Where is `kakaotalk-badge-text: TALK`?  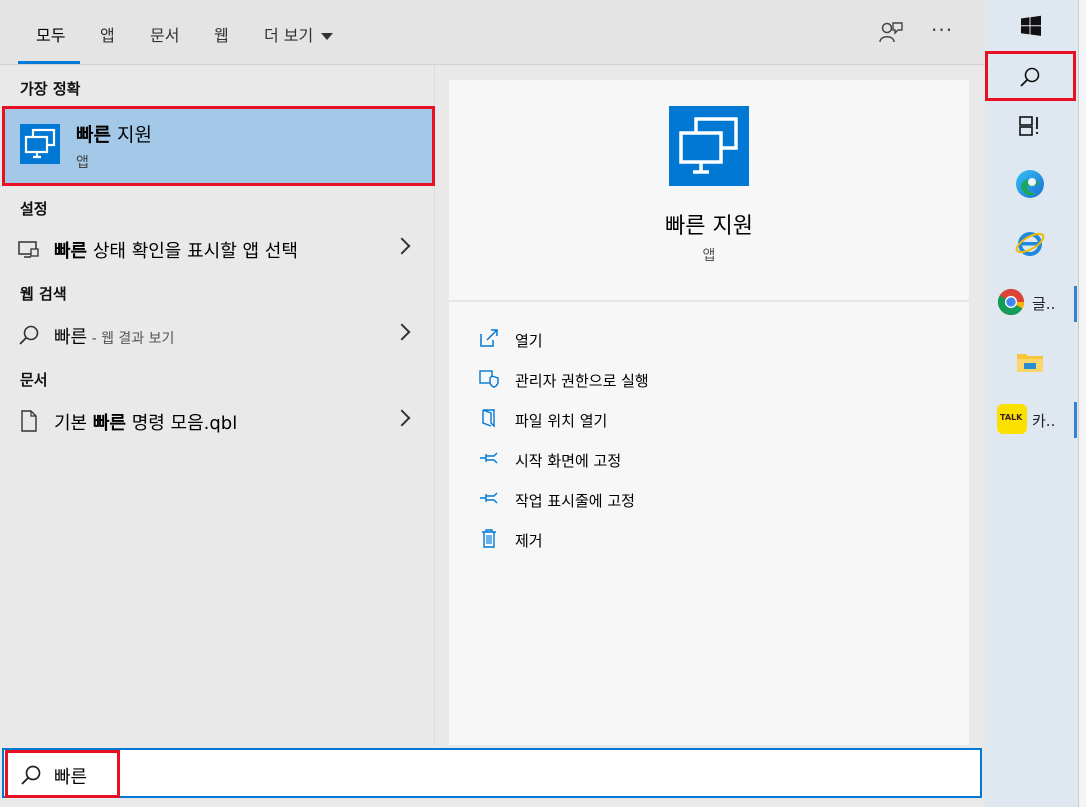 kakaotalk-badge-text: TALK is located at coordinates (1011, 417).